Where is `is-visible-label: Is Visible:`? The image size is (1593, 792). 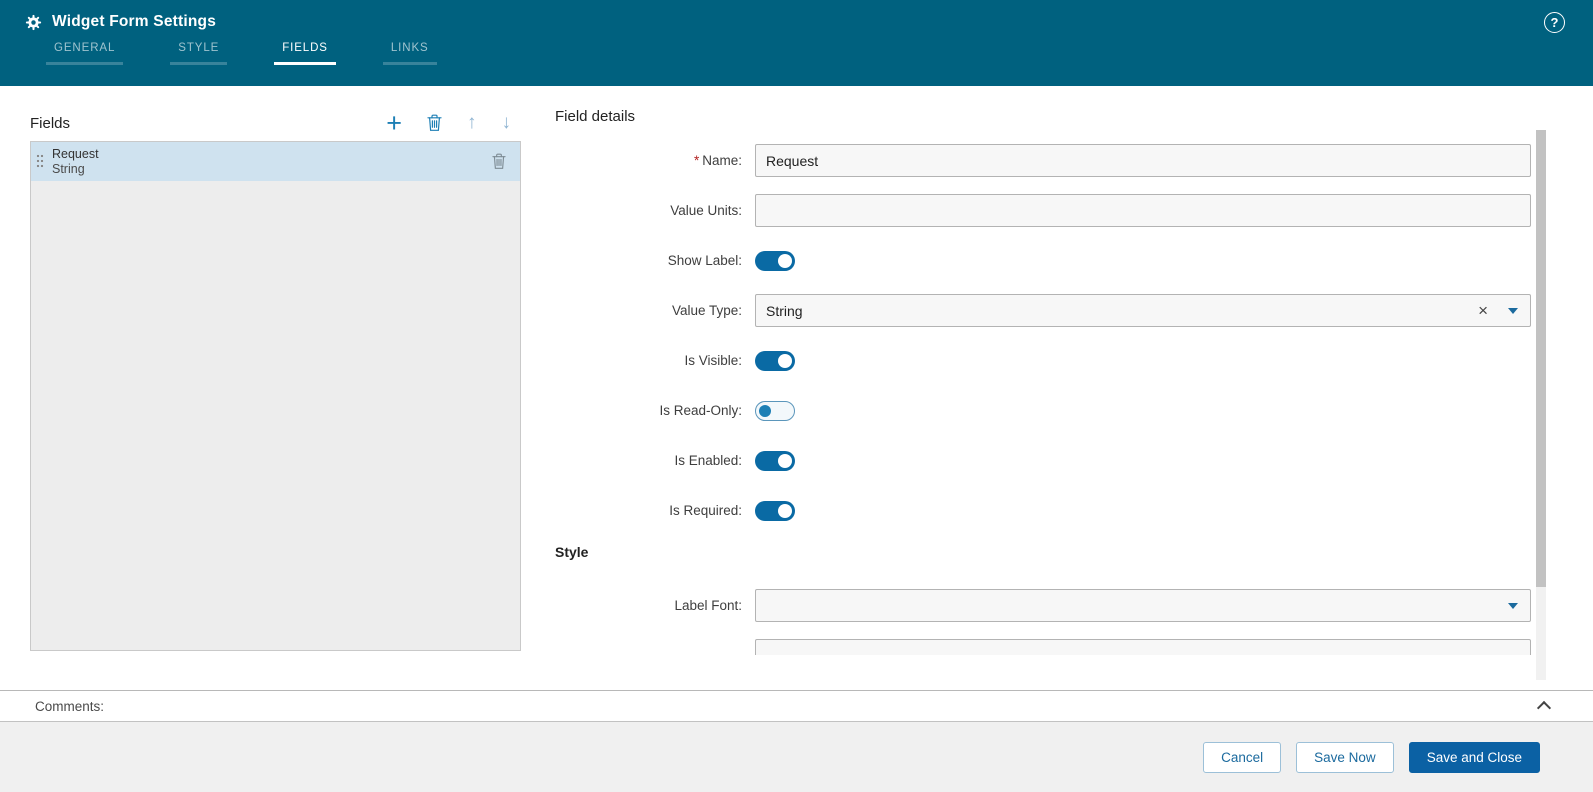
is-visible-label: Is Visible: is located at coordinates (713, 360).